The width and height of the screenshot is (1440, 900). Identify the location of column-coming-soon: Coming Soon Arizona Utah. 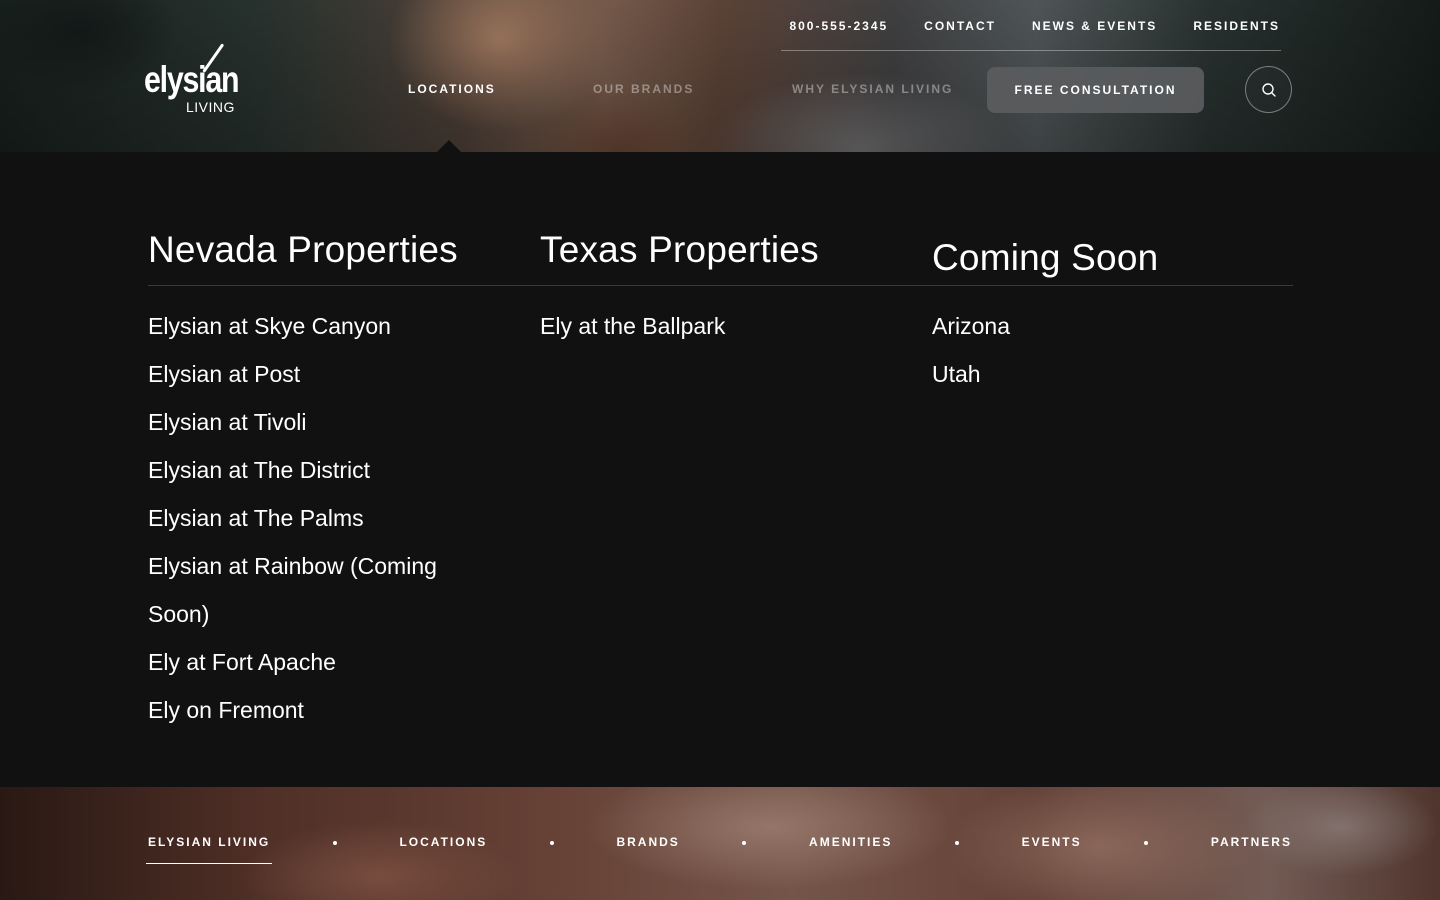
(1112, 313).